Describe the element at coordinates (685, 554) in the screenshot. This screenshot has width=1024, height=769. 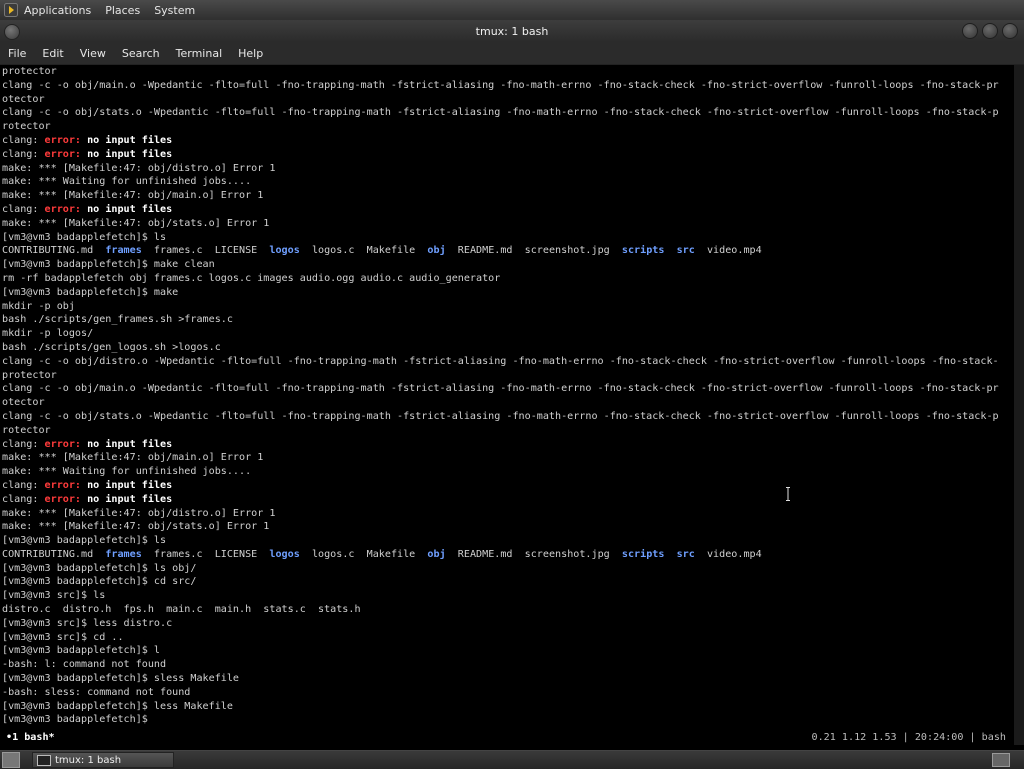
I see `directory-name: src` at that location.